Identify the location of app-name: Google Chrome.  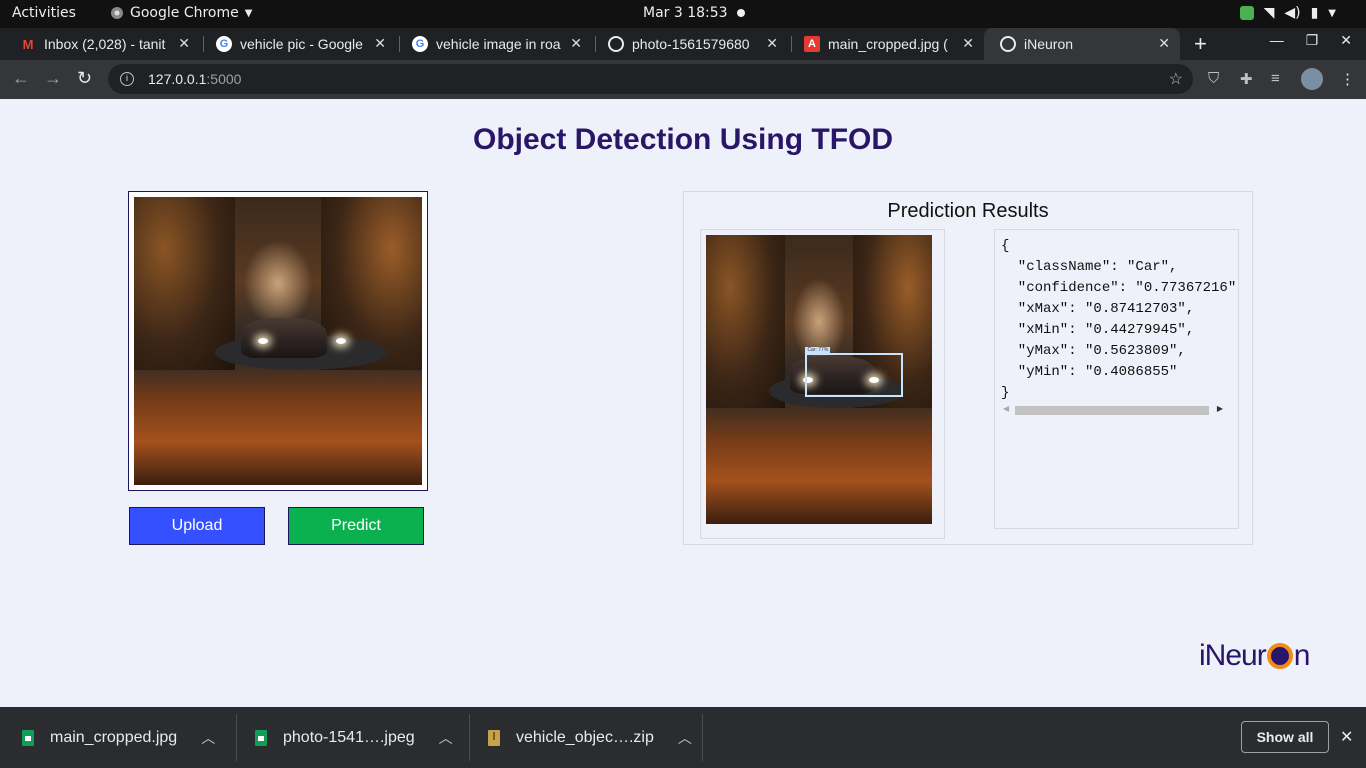
(184, 13).